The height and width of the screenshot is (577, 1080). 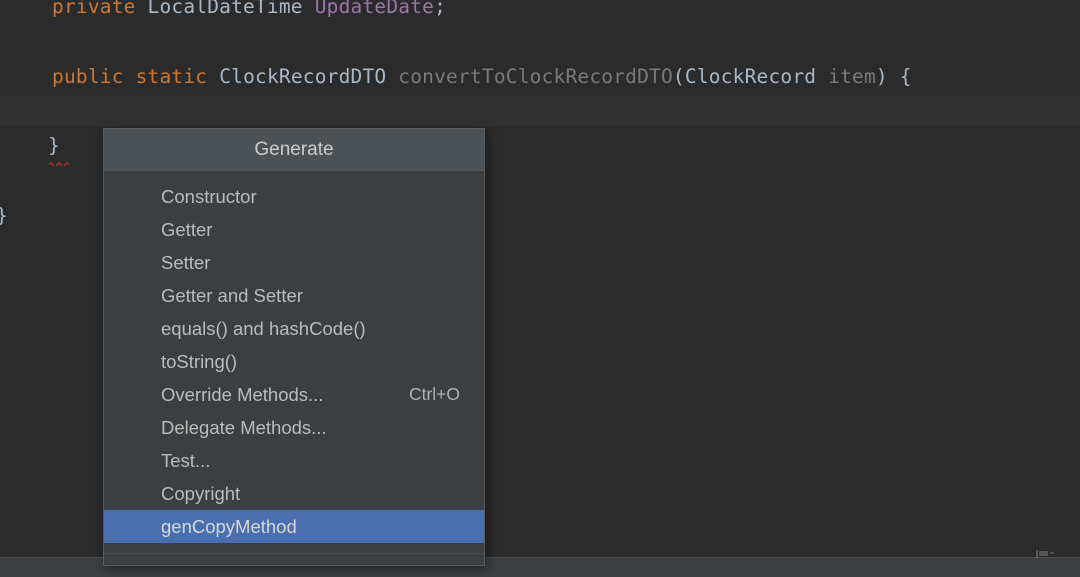 What do you see at coordinates (294, 150) in the screenshot?
I see `menu-title: Generate` at bounding box center [294, 150].